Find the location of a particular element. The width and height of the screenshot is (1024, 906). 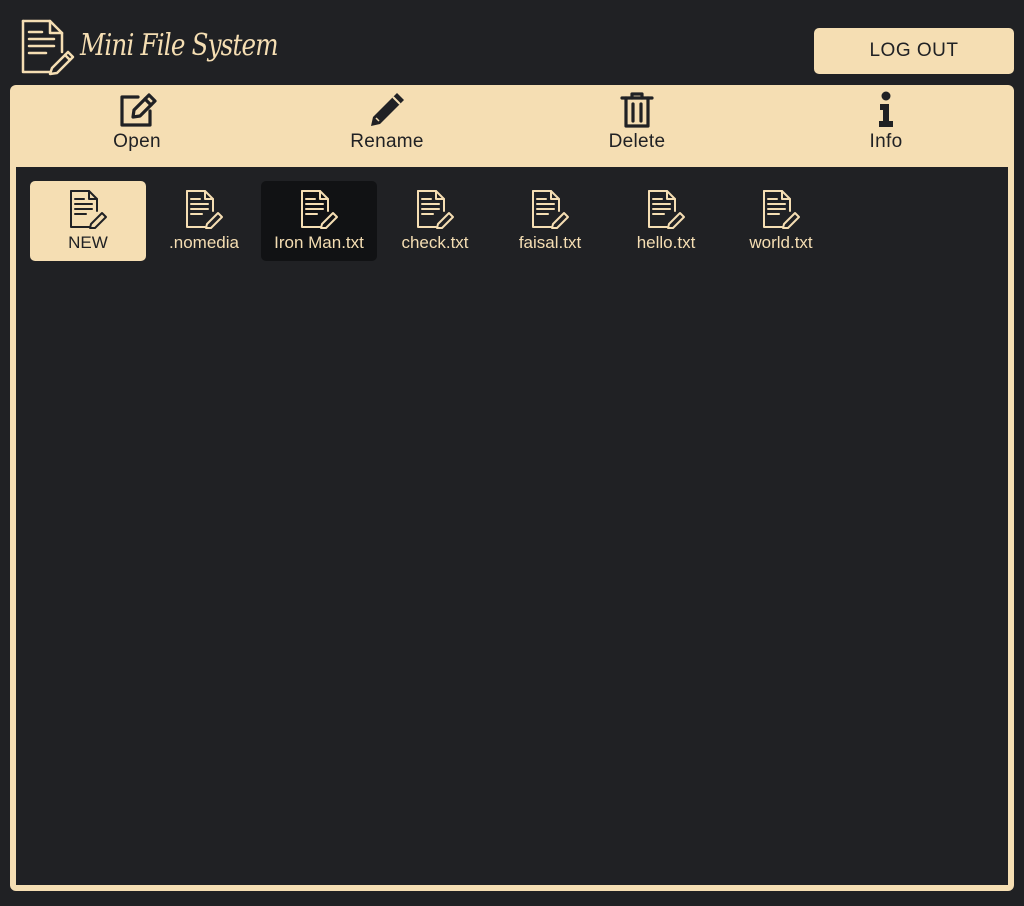

header: Mini File System LOG OUT is located at coordinates (512, 42).